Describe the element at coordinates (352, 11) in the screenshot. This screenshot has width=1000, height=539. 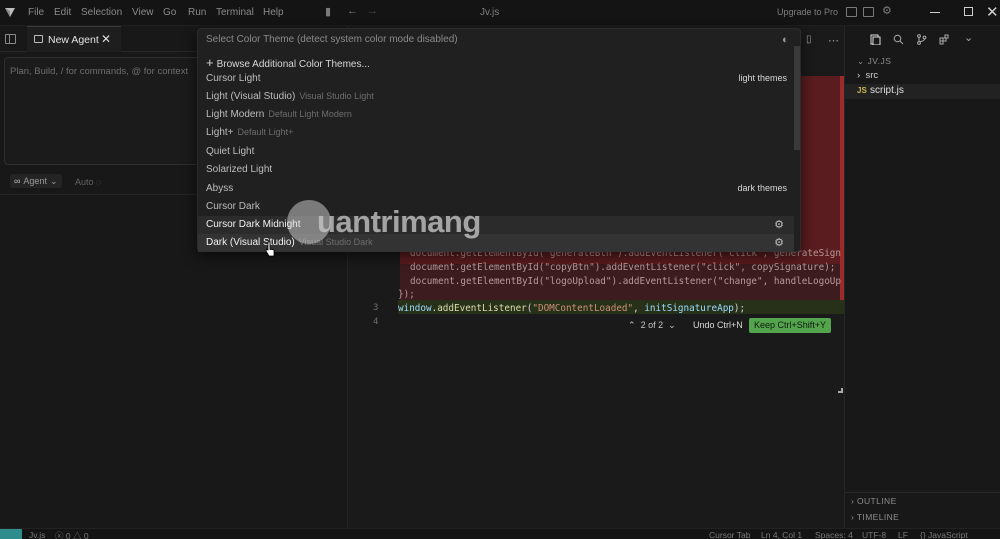
I see `back-arrow-icon: ←` at that location.